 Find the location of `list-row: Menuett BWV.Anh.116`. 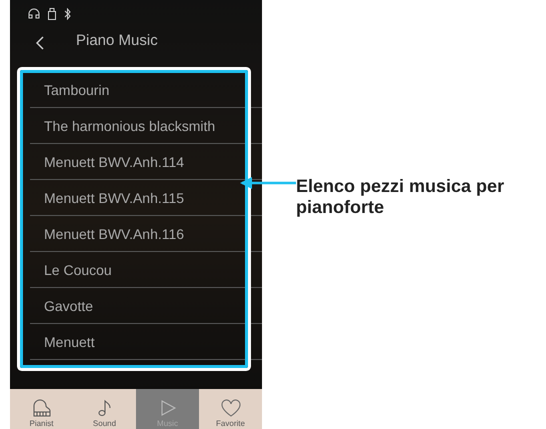

list-row: Menuett BWV.Anh.116 is located at coordinates (146, 234).